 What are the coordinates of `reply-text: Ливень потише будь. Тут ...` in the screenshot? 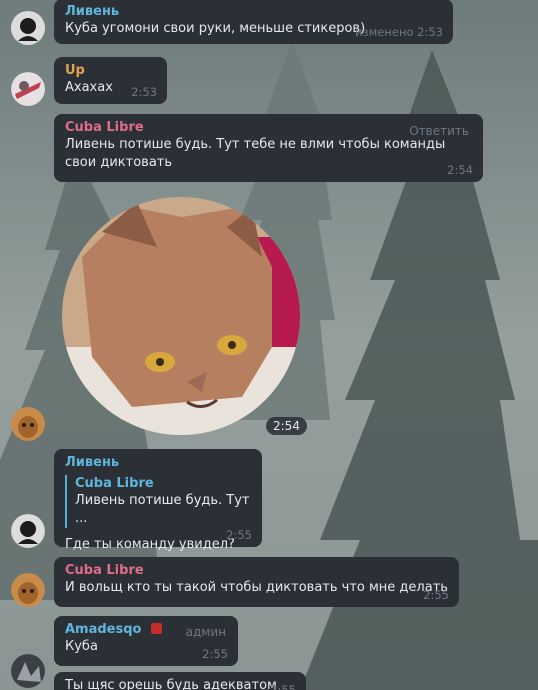 It's located at (162, 509).